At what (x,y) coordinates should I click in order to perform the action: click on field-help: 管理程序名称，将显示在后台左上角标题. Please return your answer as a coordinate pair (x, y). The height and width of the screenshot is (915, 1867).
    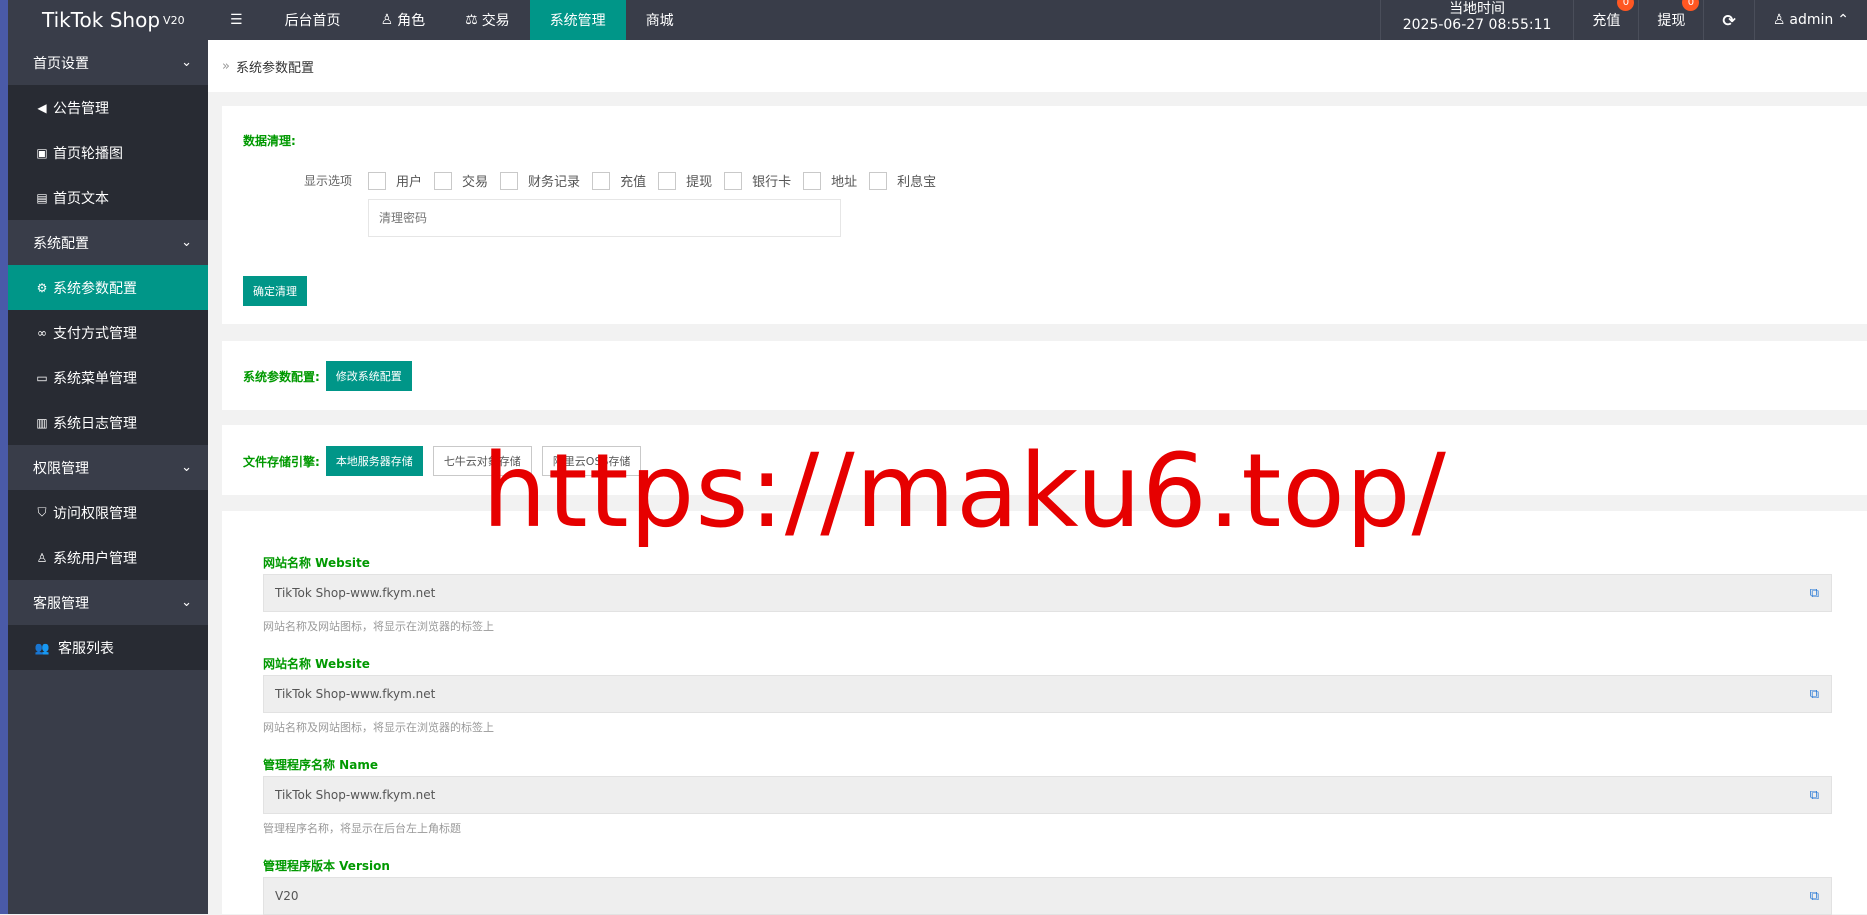
    Looking at the image, I should click on (362, 828).